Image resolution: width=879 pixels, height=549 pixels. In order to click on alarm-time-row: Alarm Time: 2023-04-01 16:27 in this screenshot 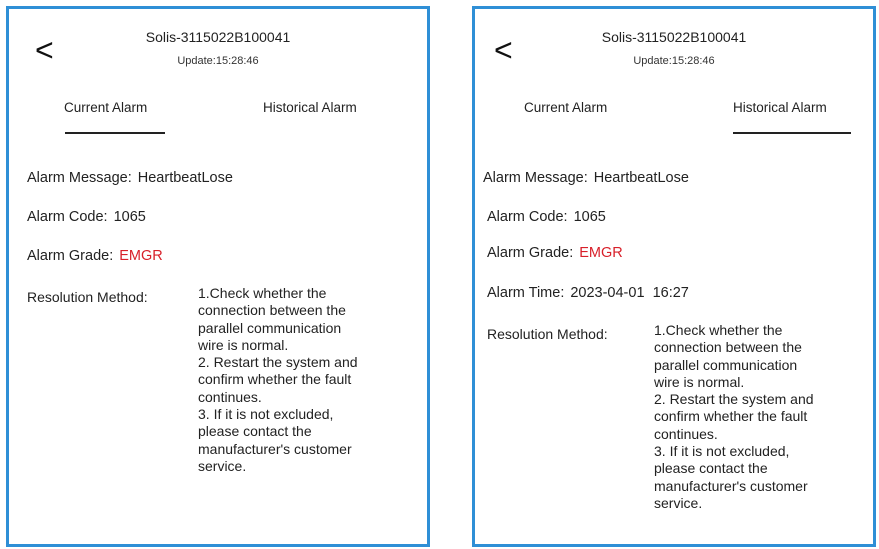, I will do `click(588, 293)`.